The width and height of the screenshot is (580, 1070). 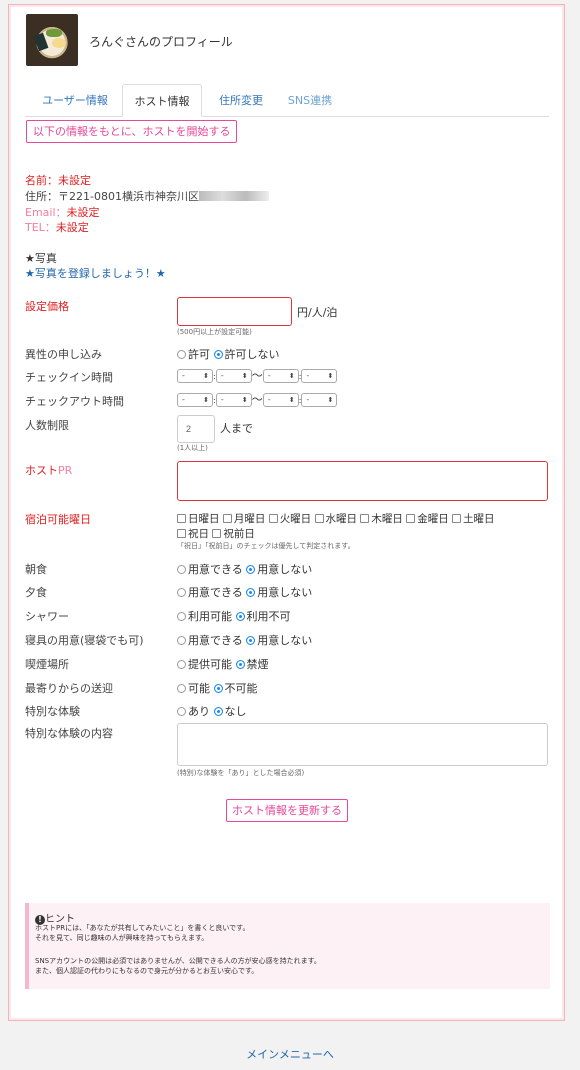 What do you see at coordinates (227, 518) in the screenshot?
I see `day-mon-checkbox` at bounding box center [227, 518].